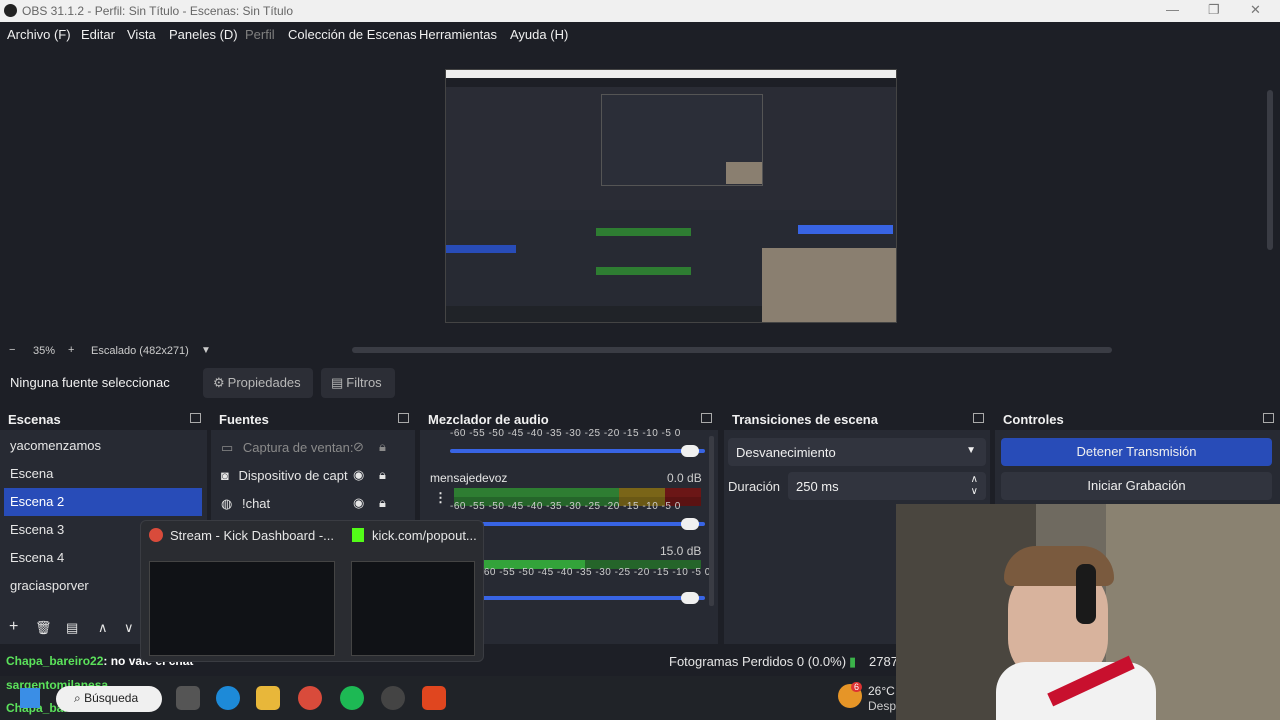  I want to click on duration-label: Duración, so click(754, 486).